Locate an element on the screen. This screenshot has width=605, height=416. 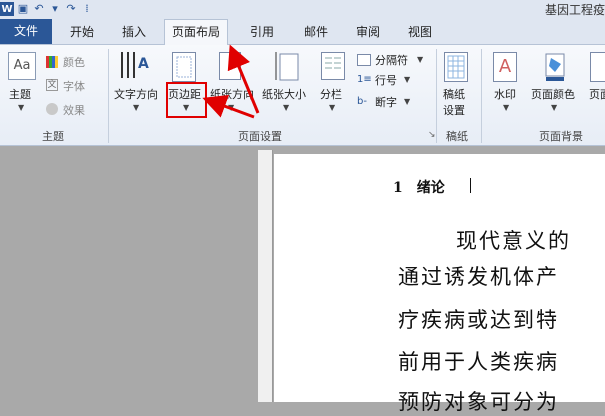
document-line: 预防对象可分为 is located at coordinates (478, 402).